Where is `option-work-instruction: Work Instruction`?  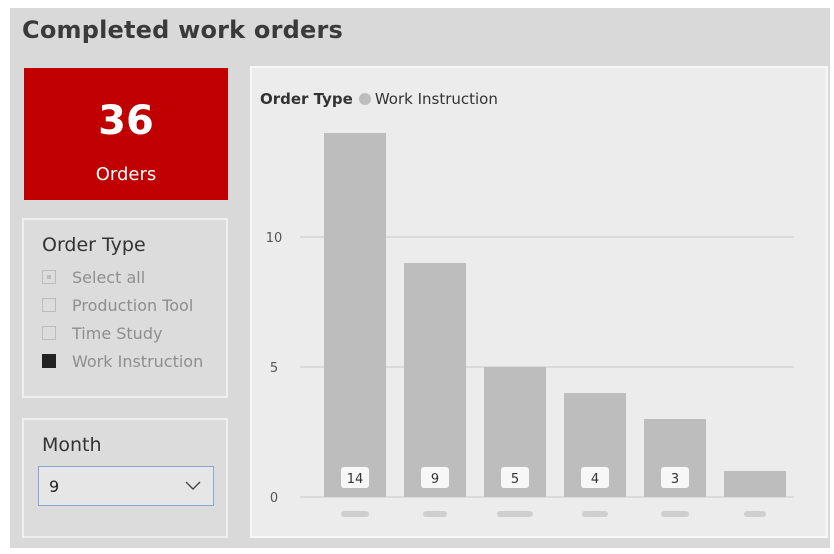
option-work-instruction: Work Instruction is located at coordinates (122, 361).